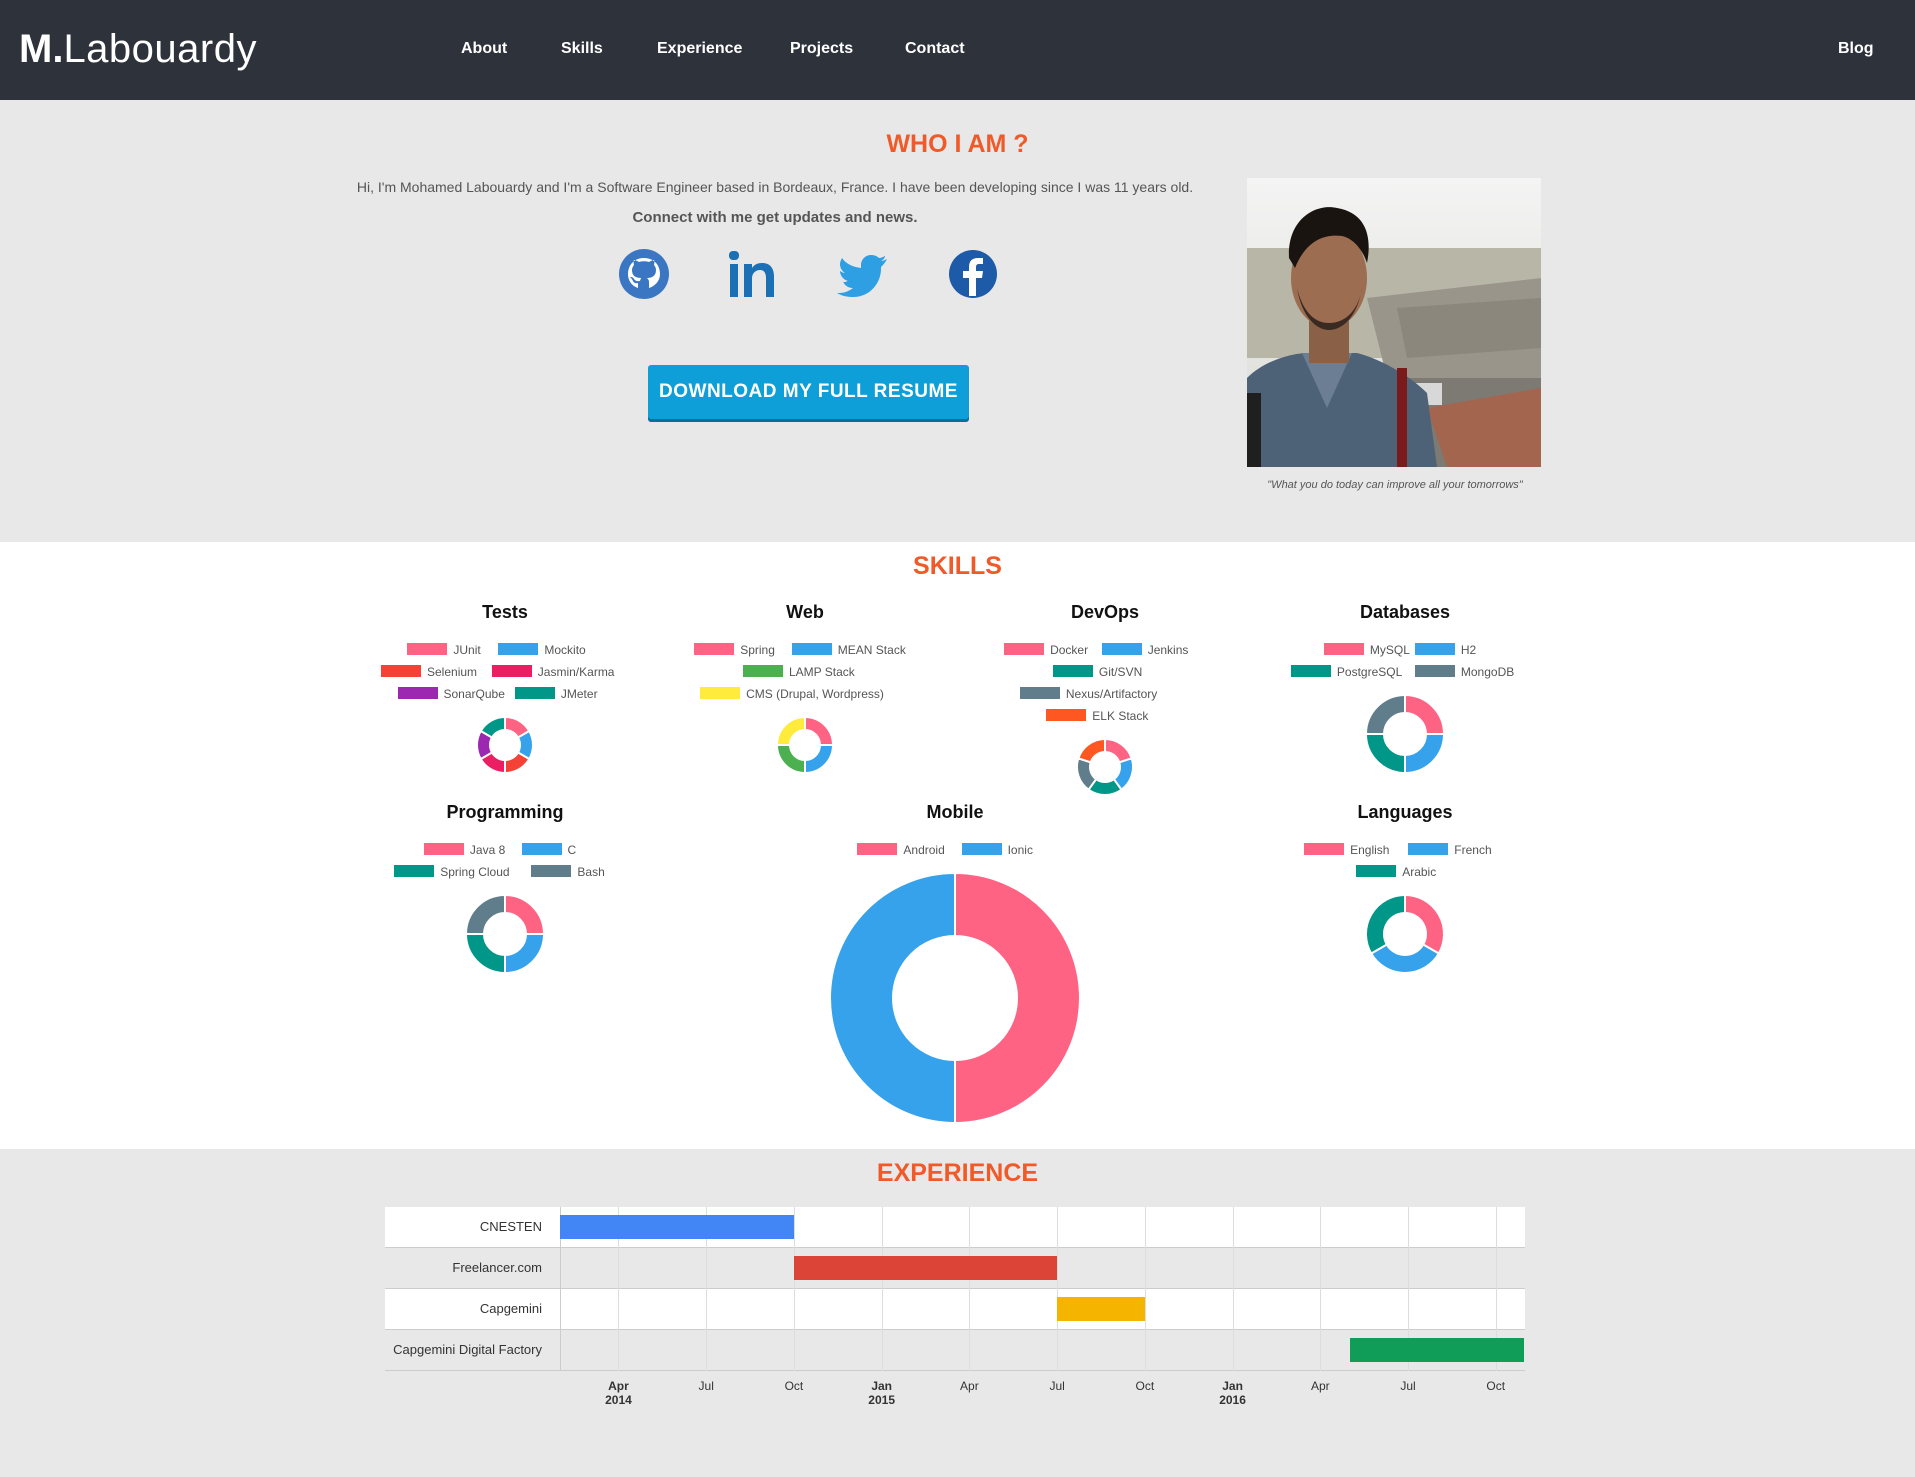 This screenshot has width=1915, height=1477. Describe the element at coordinates (475, 872) in the screenshot. I see `legend-label: Spring Cloud` at that location.